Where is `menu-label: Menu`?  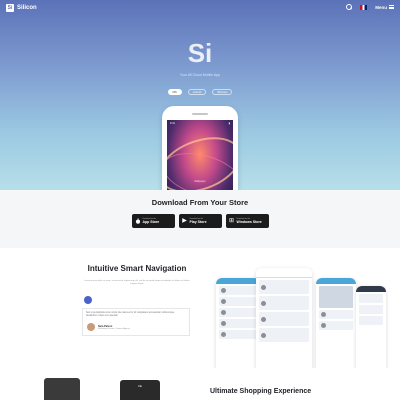 menu-label: Menu is located at coordinates (381, 7).